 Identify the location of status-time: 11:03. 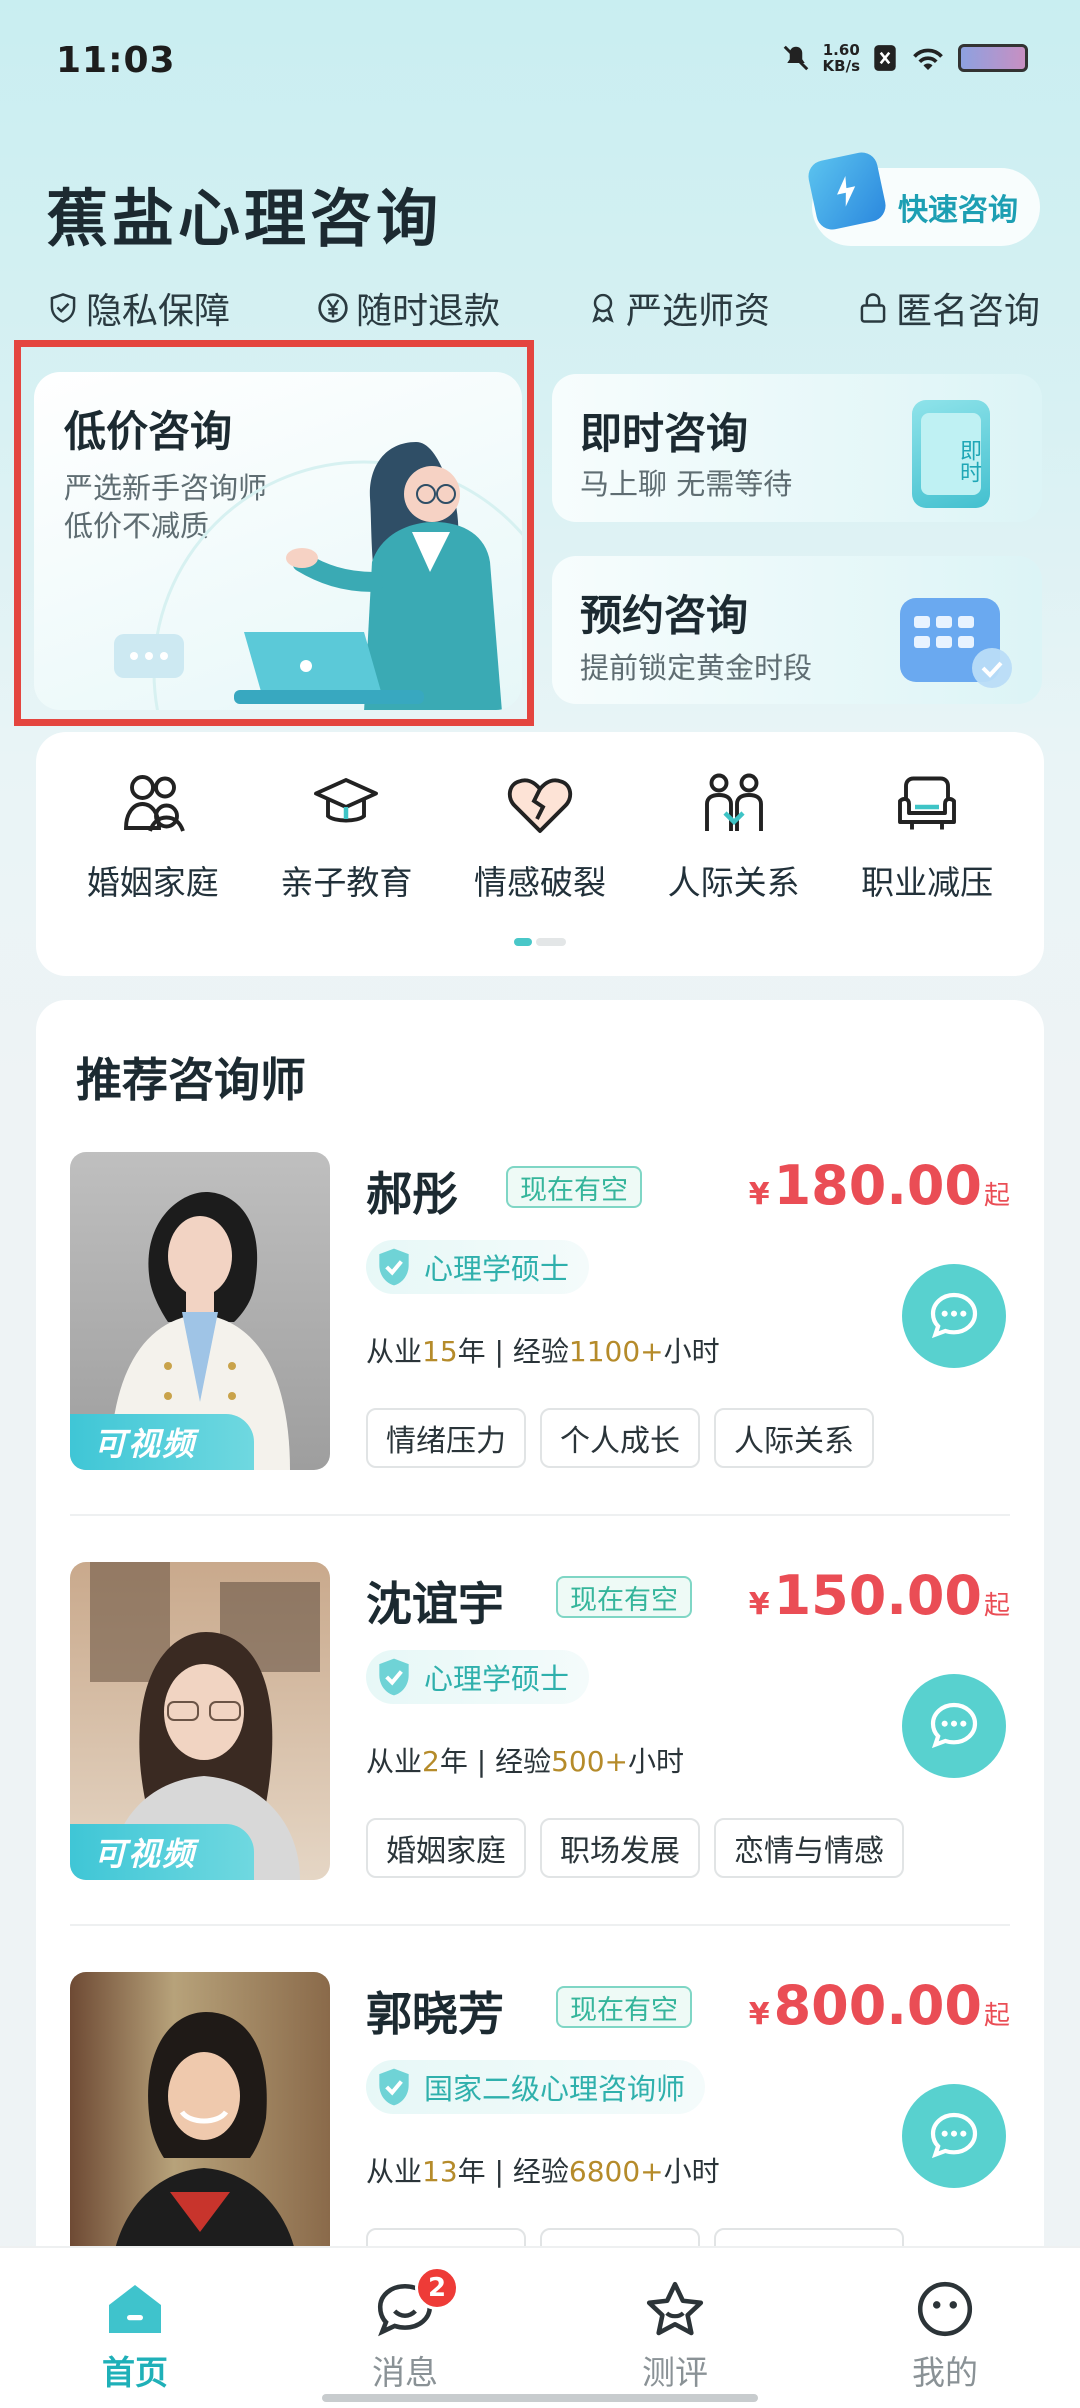
(116, 60).